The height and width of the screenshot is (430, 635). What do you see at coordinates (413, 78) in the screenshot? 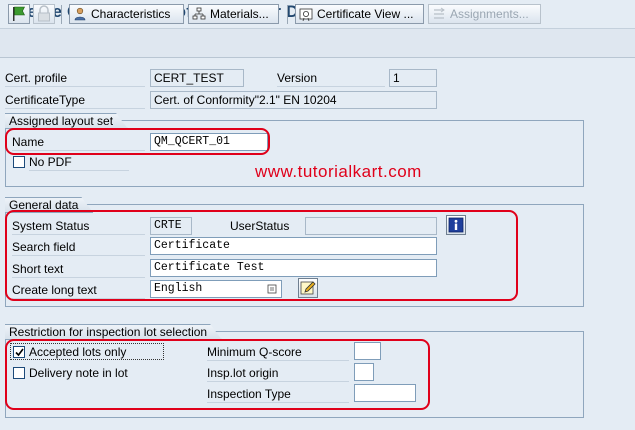
I see `version-field: 1` at bounding box center [413, 78].